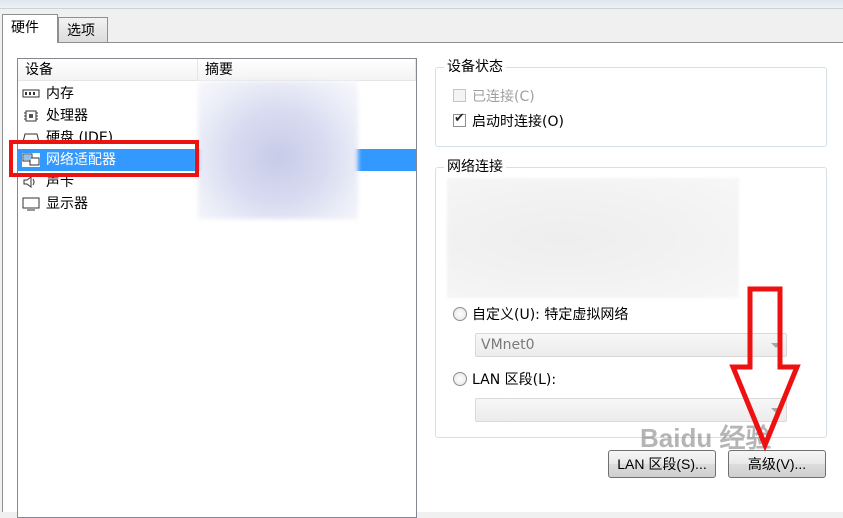 The width and height of the screenshot is (843, 518). What do you see at coordinates (31, 204) in the screenshot?
I see `display-icon` at bounding box center [31, 204].